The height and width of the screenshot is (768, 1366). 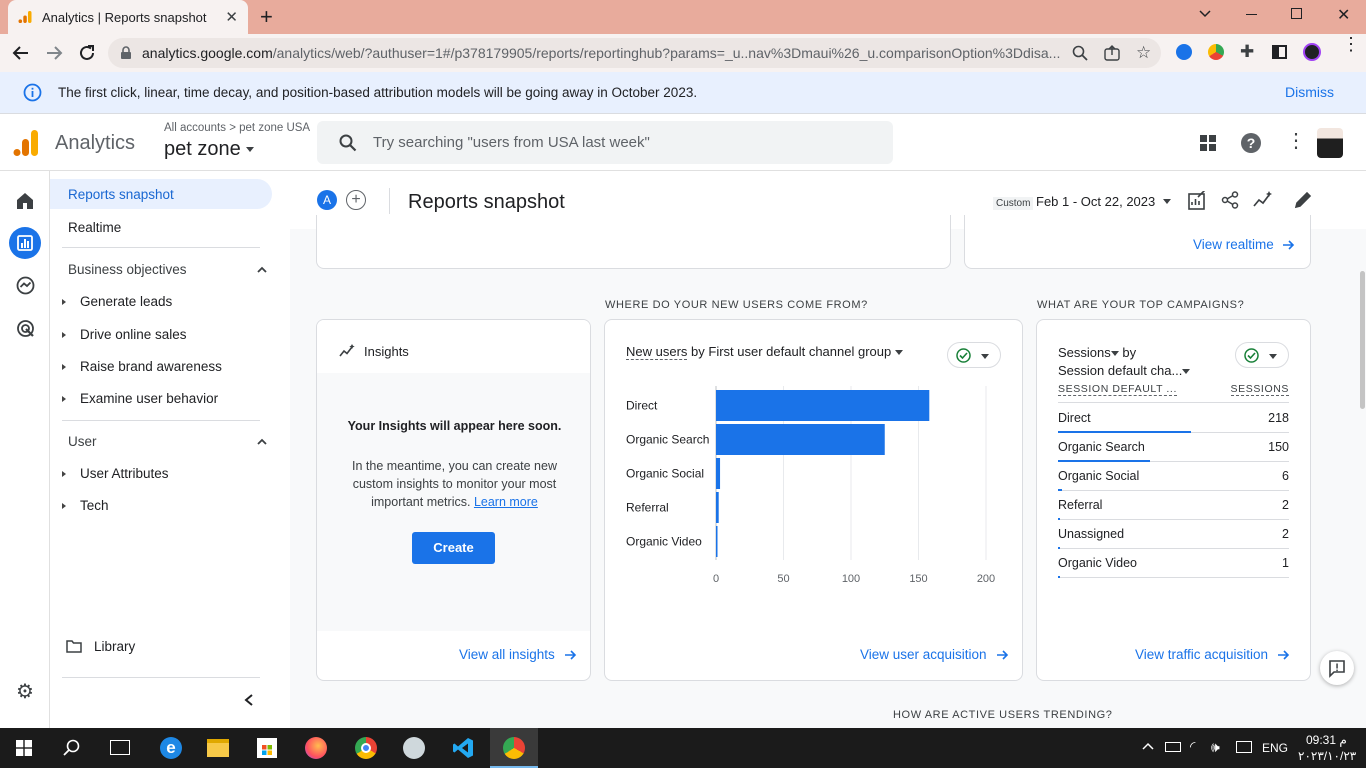 I want to click on clock-date: ٢٠٢٣/١٠/٢٣, so click(x=1327, y=756).